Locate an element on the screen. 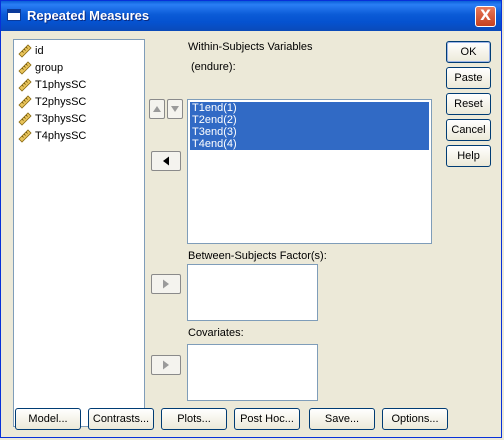  ok-button: OK is located at coordinates (468, 52).